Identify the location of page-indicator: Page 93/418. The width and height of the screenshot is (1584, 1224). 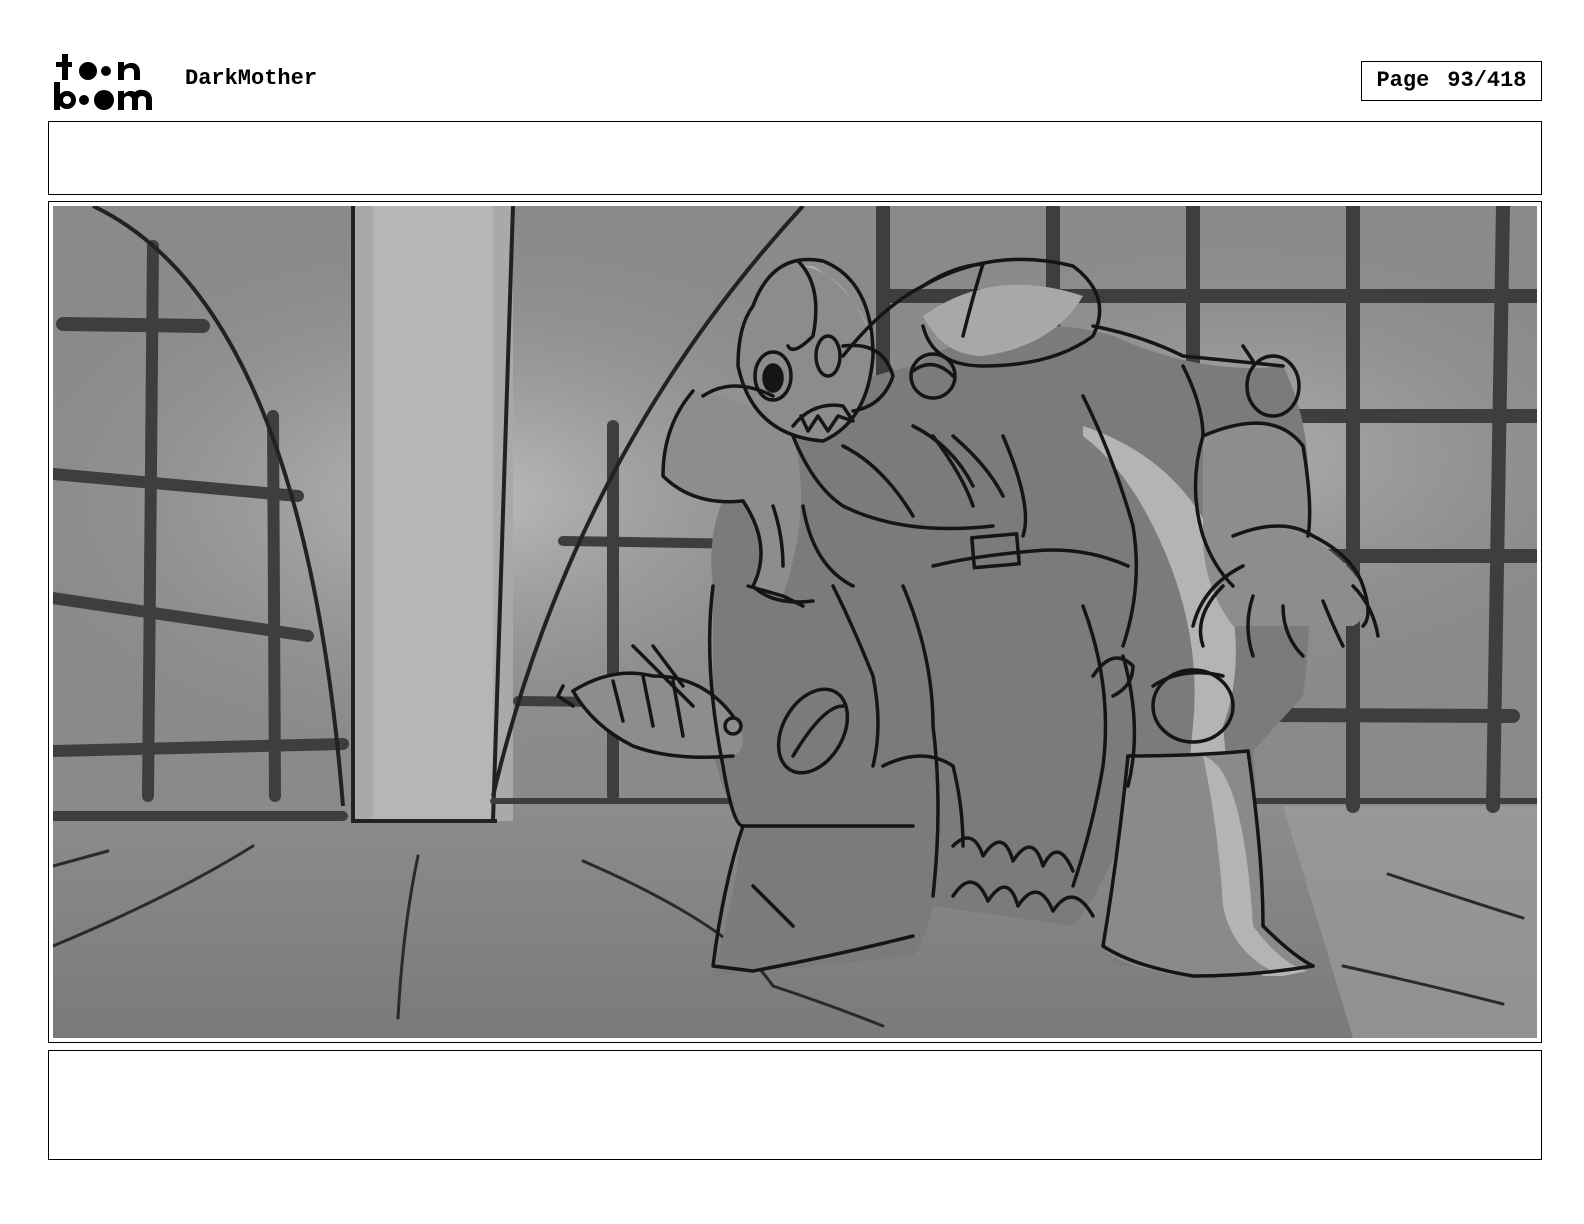
(1451, 81).